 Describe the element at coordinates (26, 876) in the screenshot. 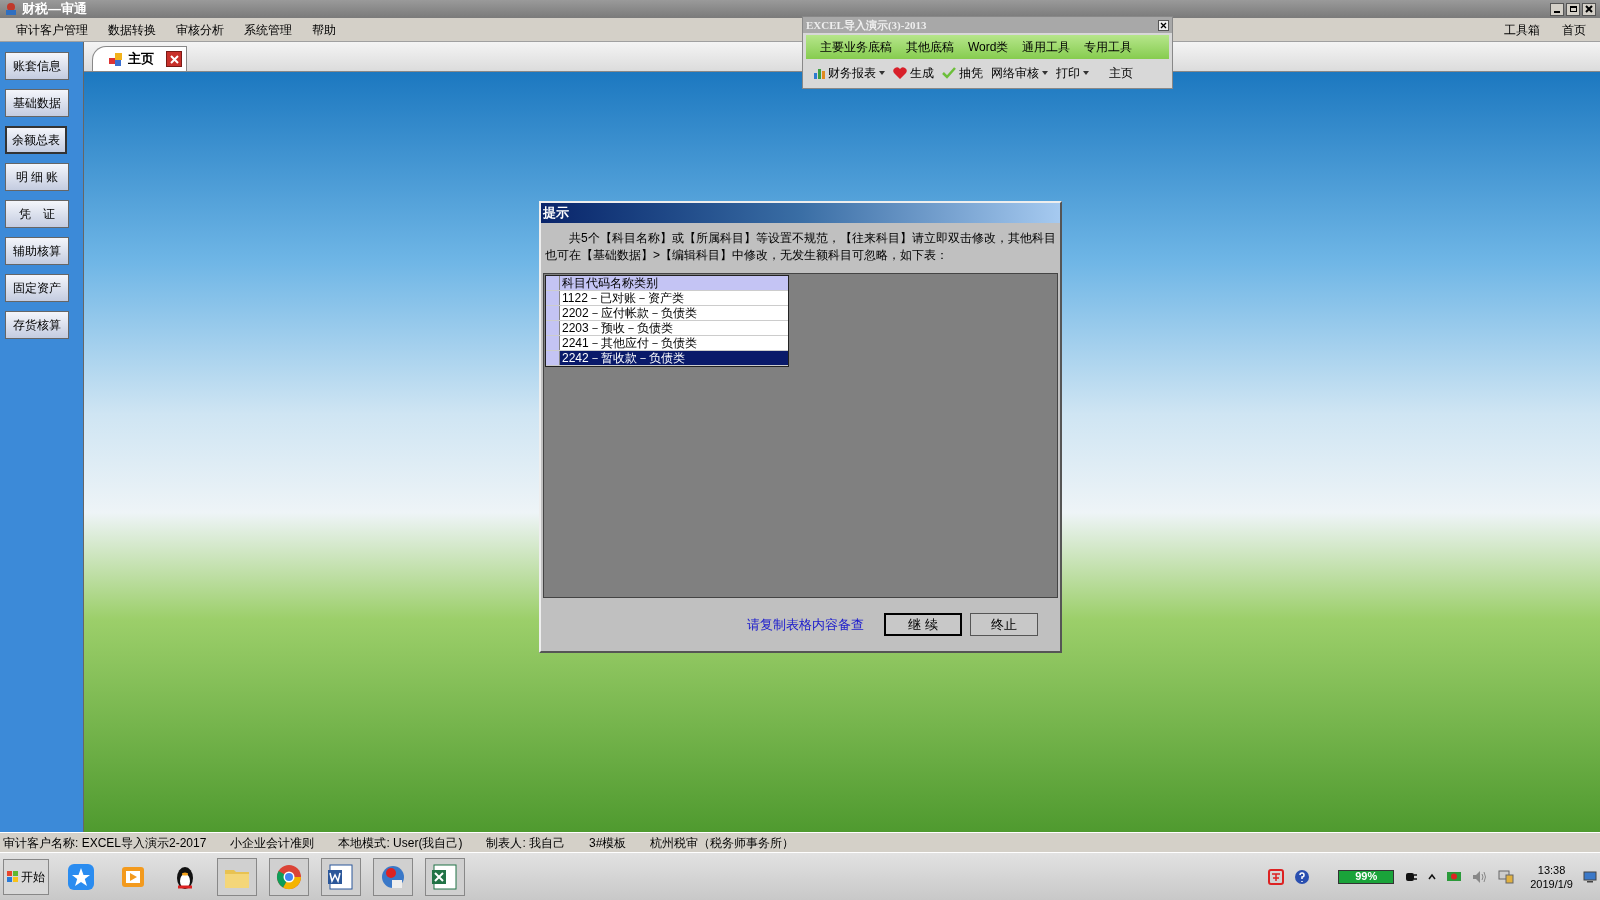

I see `start-button: 开始` at that location.